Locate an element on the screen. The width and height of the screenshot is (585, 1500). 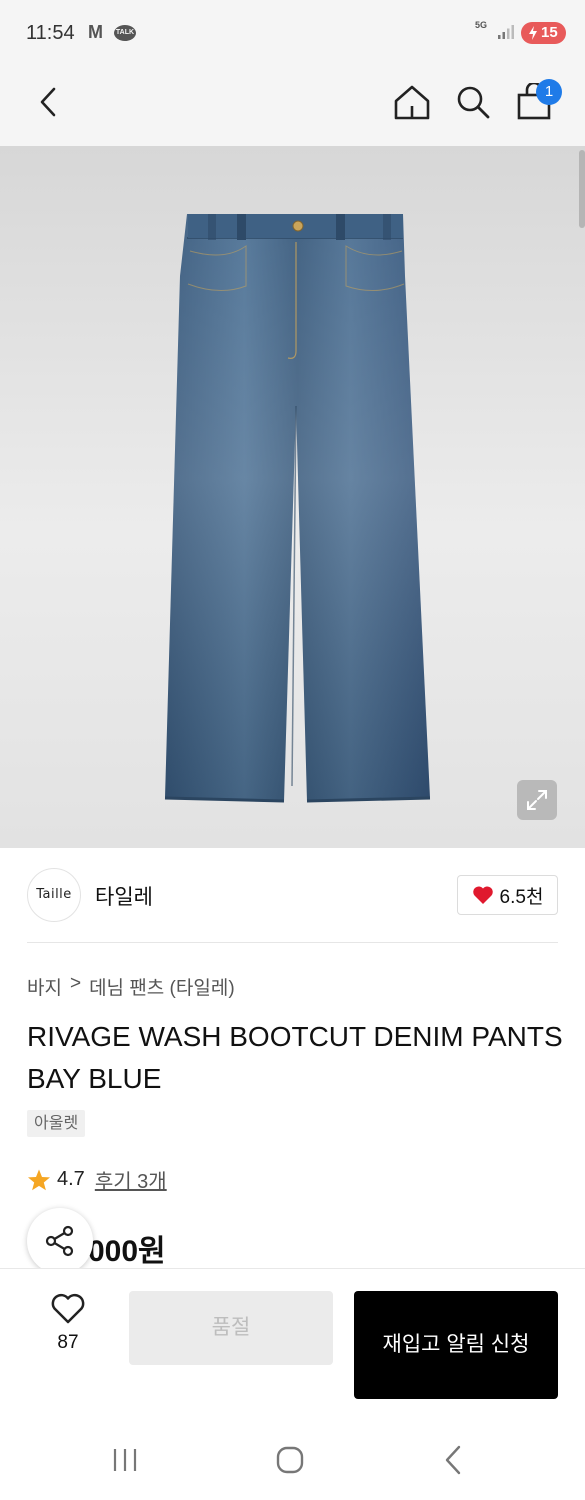
breadcrumb-subcategory: 데님 팬츠 (타일레) is located at coordinates (162, 986).